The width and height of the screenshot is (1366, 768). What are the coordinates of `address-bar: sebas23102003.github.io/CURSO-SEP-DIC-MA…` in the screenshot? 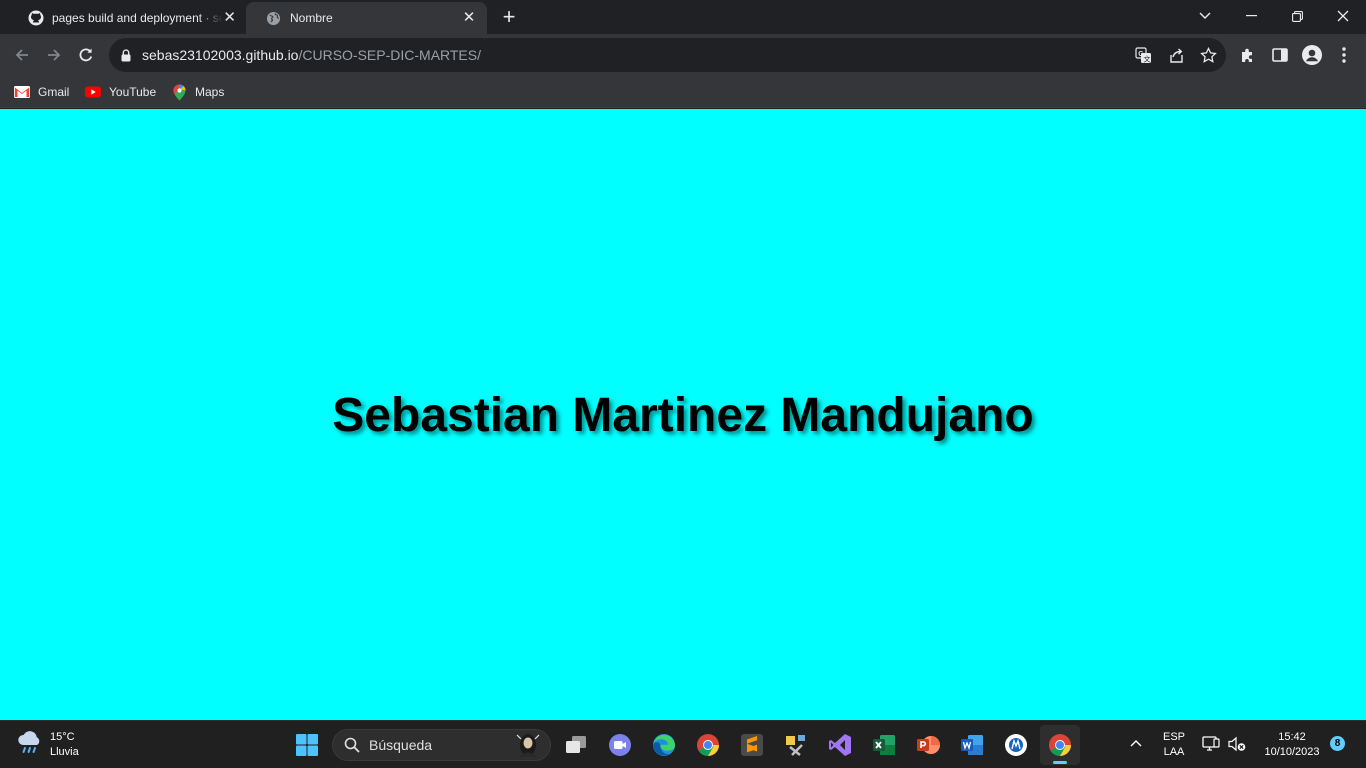 It's located at (667, 55).